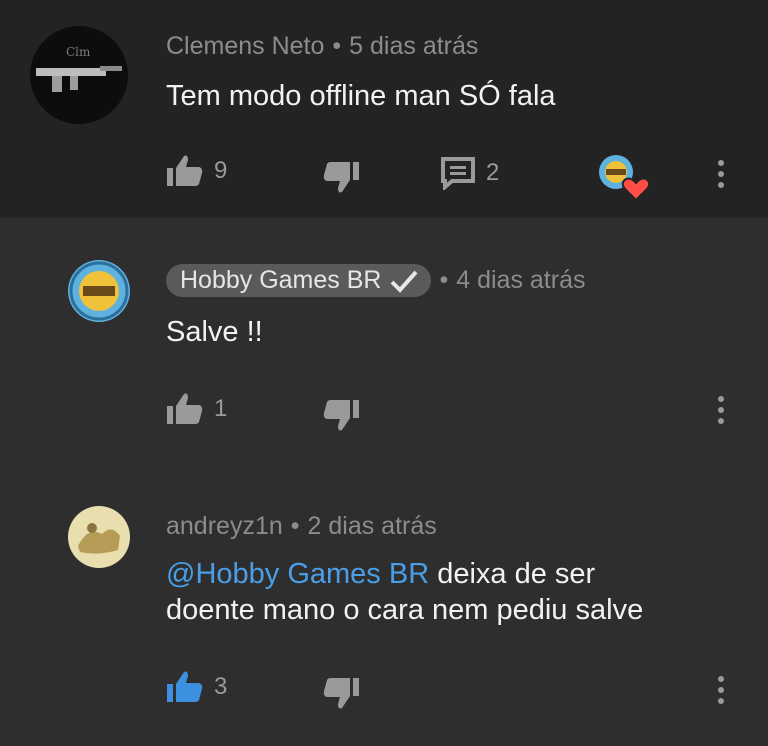 The width and height of the screenshot is (768, 746). I want to click on creator-heart-icon, so click(624, 178).